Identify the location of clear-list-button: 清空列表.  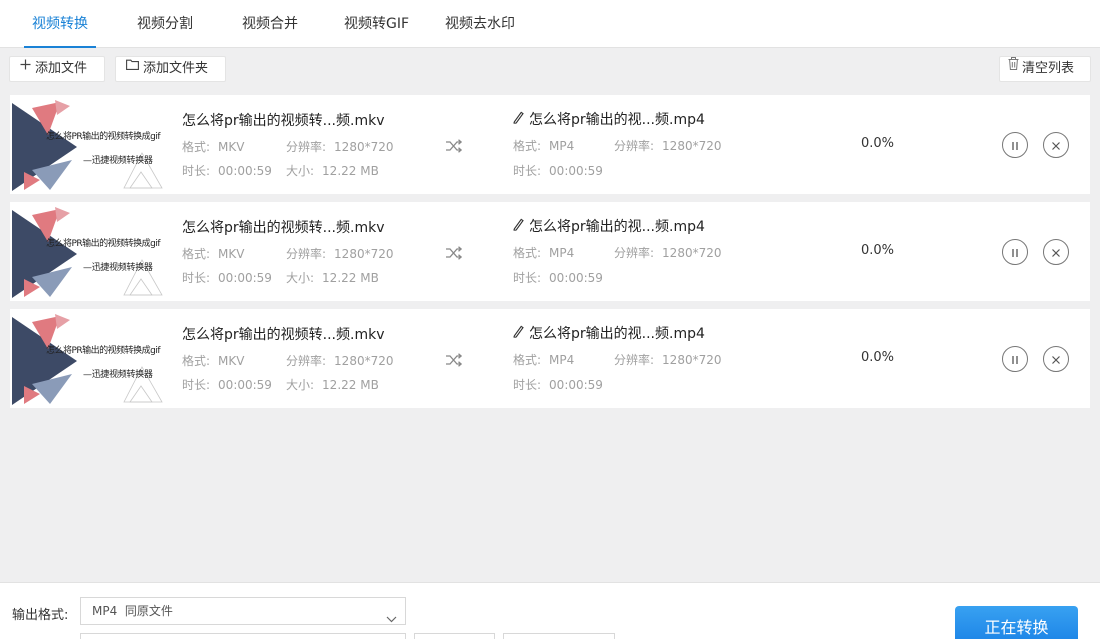
(1045, 69).